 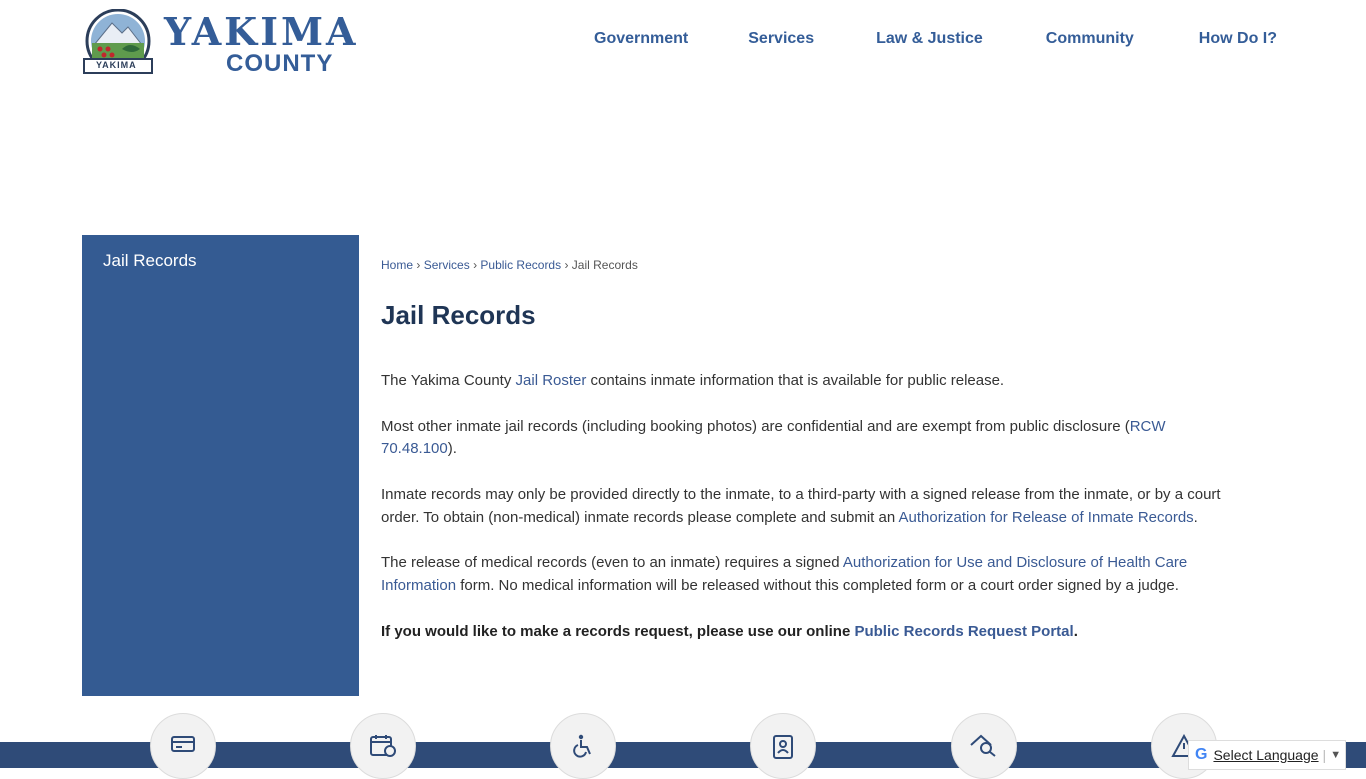 What do you see at coordinates (929, 39) in the screenshot?
I see `nav-law-justice: Law & Justice` at bounding box center [929, 39].